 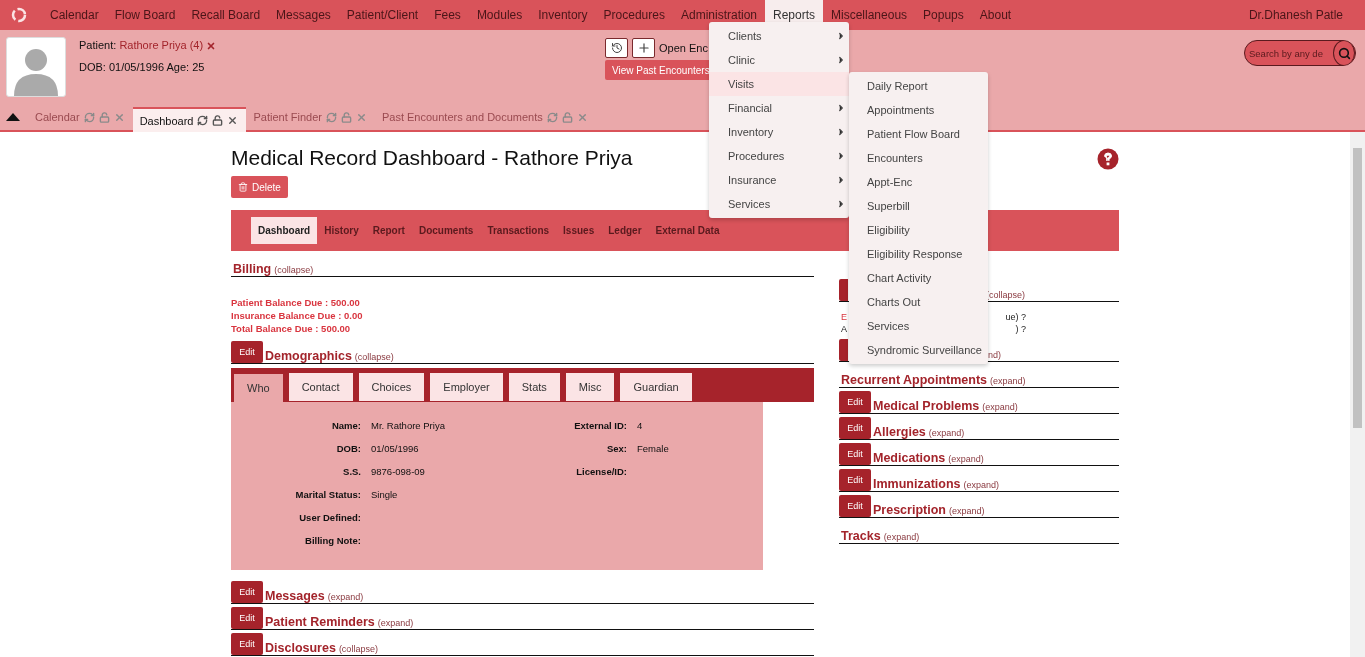 I want to click on menu-item: Popups, so click(x=943, y=15).